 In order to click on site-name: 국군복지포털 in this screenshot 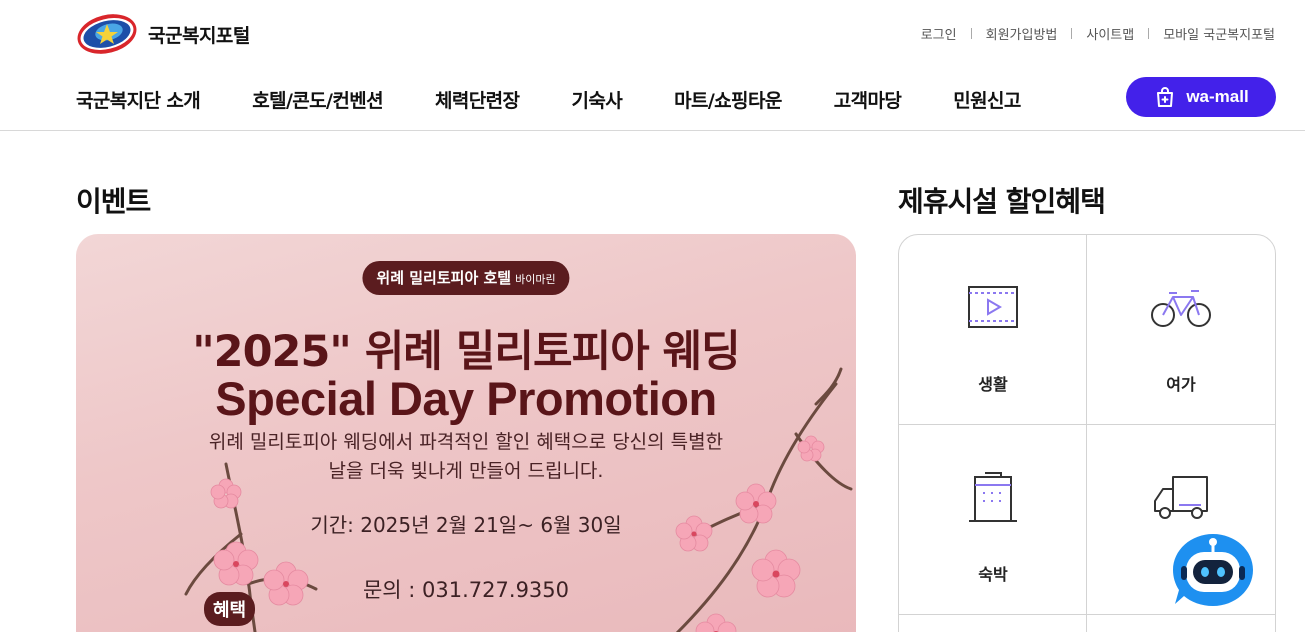, I will do `click(199, 35)`.